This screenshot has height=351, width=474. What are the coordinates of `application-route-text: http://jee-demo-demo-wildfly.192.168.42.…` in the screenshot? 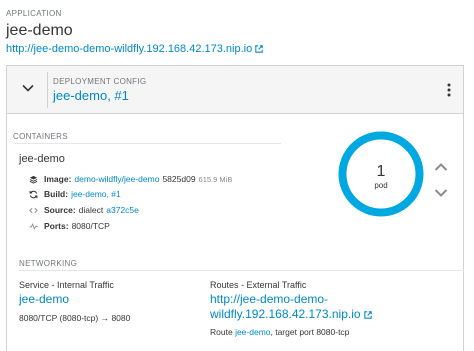 It's located at (129, 49).